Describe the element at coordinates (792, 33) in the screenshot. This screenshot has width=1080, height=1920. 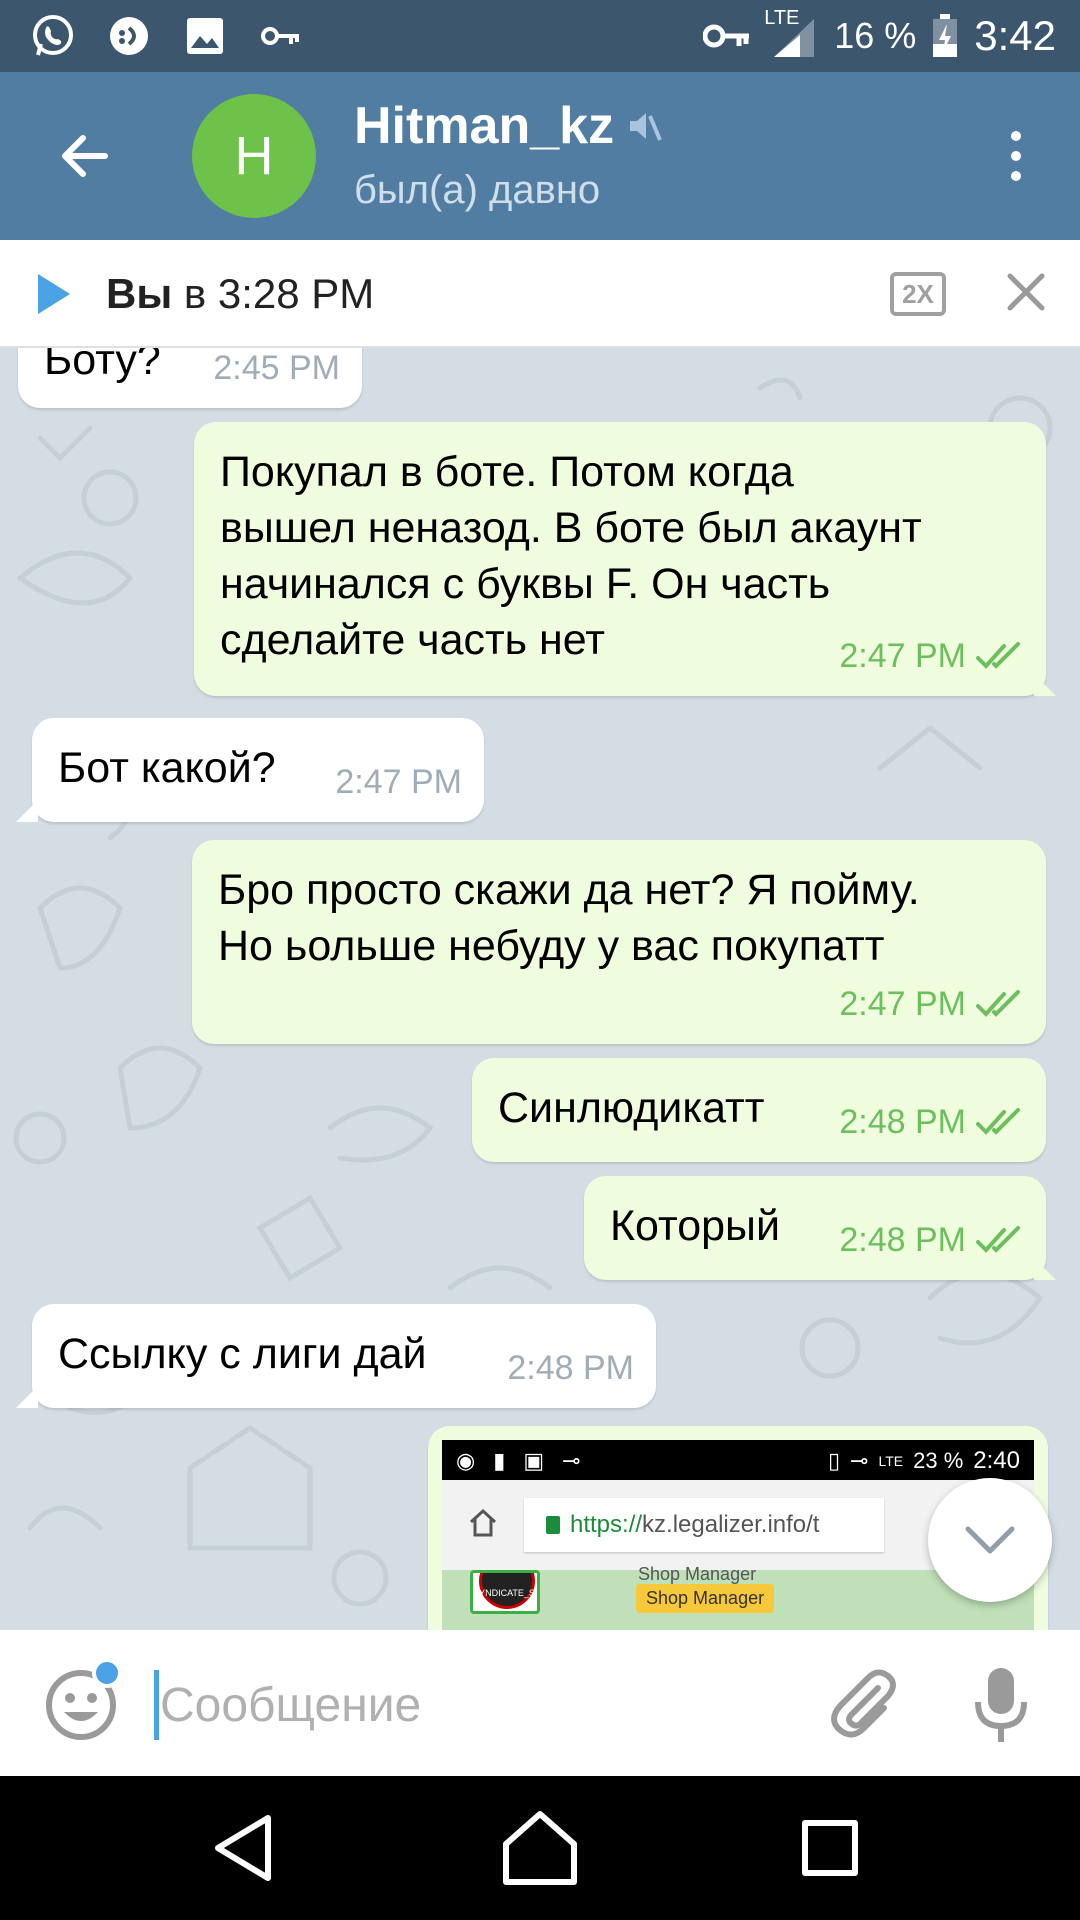
I see `signal-lte-icon: LTE` at that location.